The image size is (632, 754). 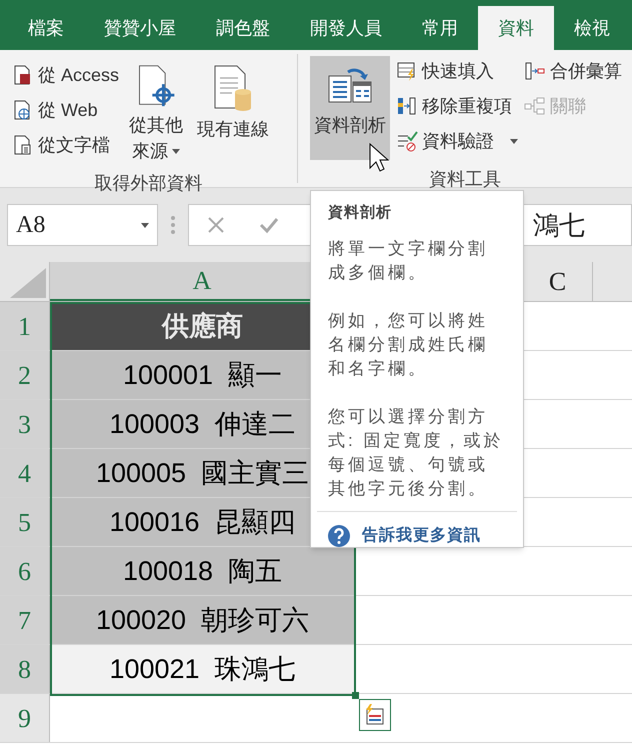 What do you see at coordinates (375, 715) in the screenshot?
I see `flash-fill-options-icon` at bounding box center [375, 715].